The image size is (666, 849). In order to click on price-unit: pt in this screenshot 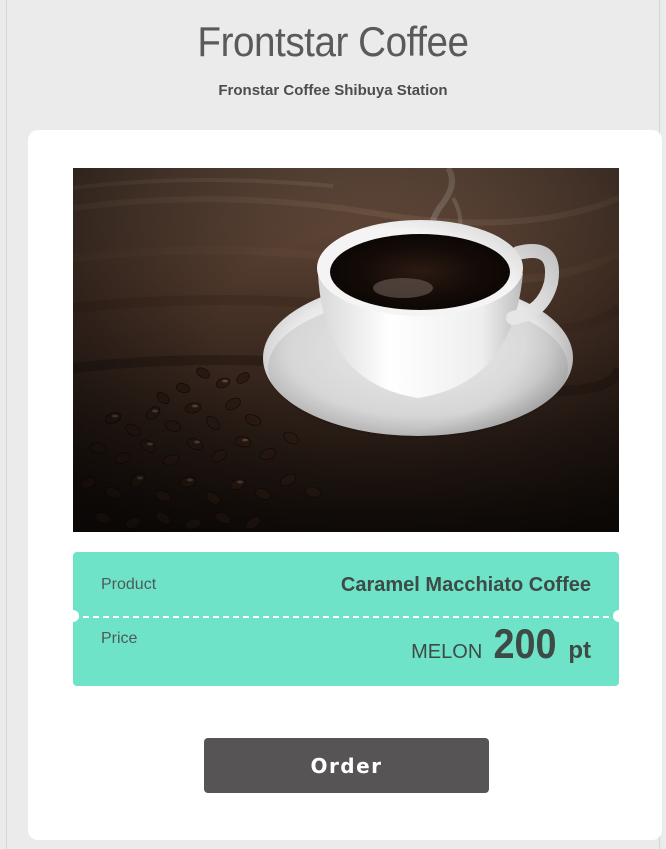, I will do `click(579, 650)`.